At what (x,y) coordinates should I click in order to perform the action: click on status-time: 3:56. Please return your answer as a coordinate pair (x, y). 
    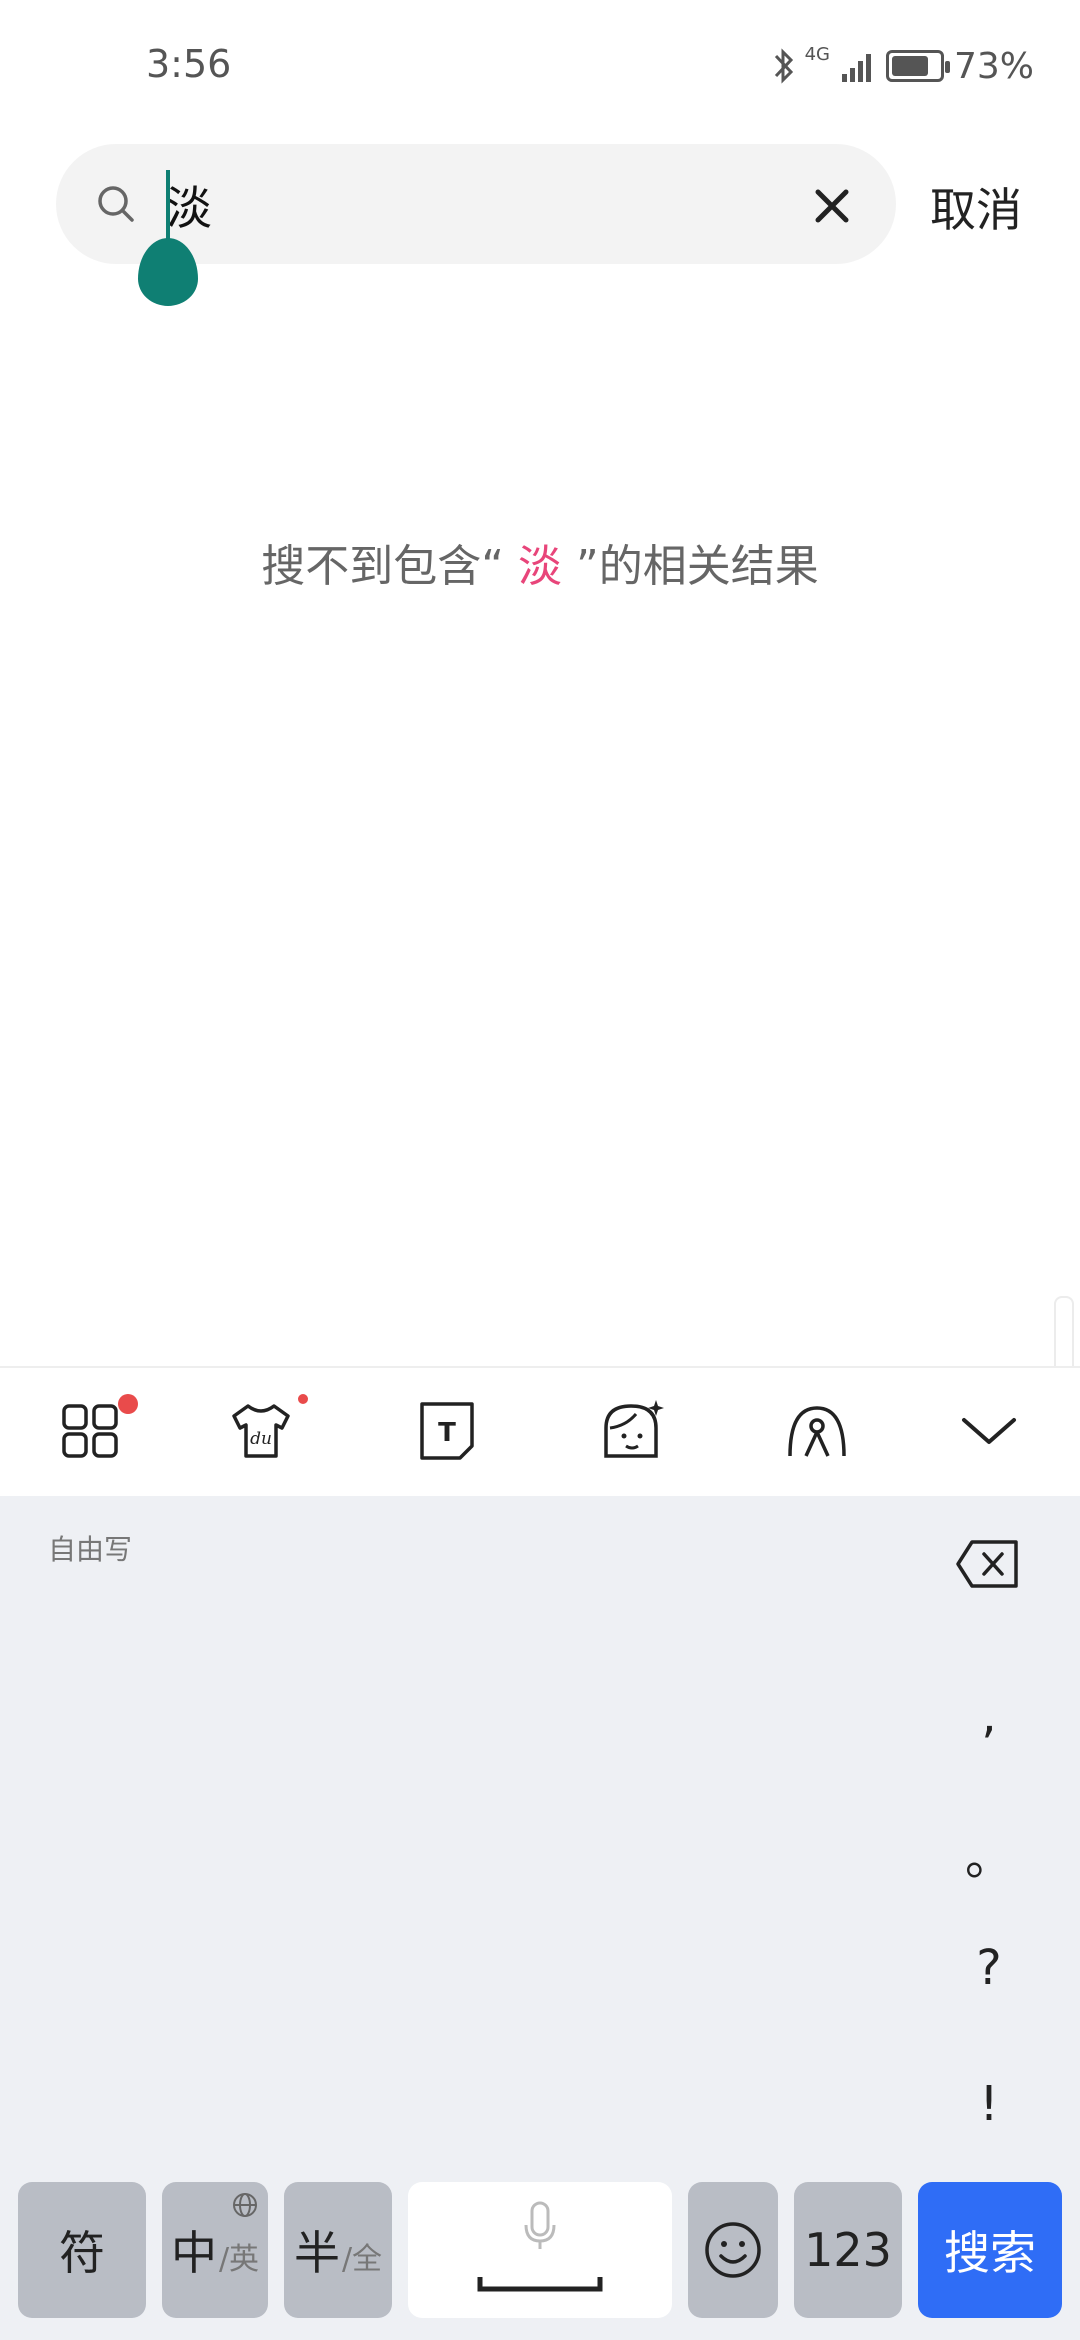
    Looking at the image, I should click on (189, 64).